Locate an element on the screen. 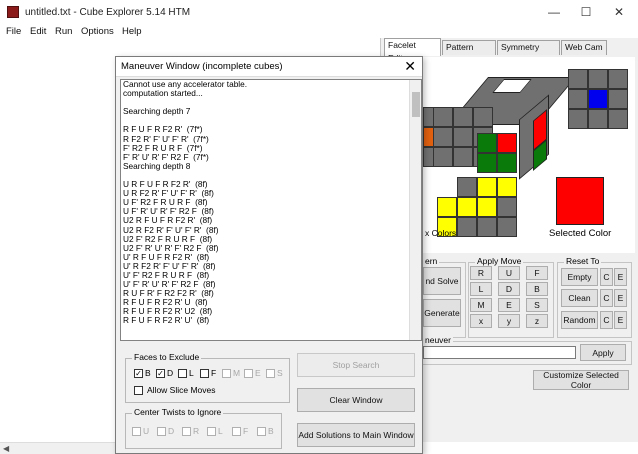 The height and width of the screenshot is (454, 638). exclude-face-E-checkbox is located at coordinates (248, 373).